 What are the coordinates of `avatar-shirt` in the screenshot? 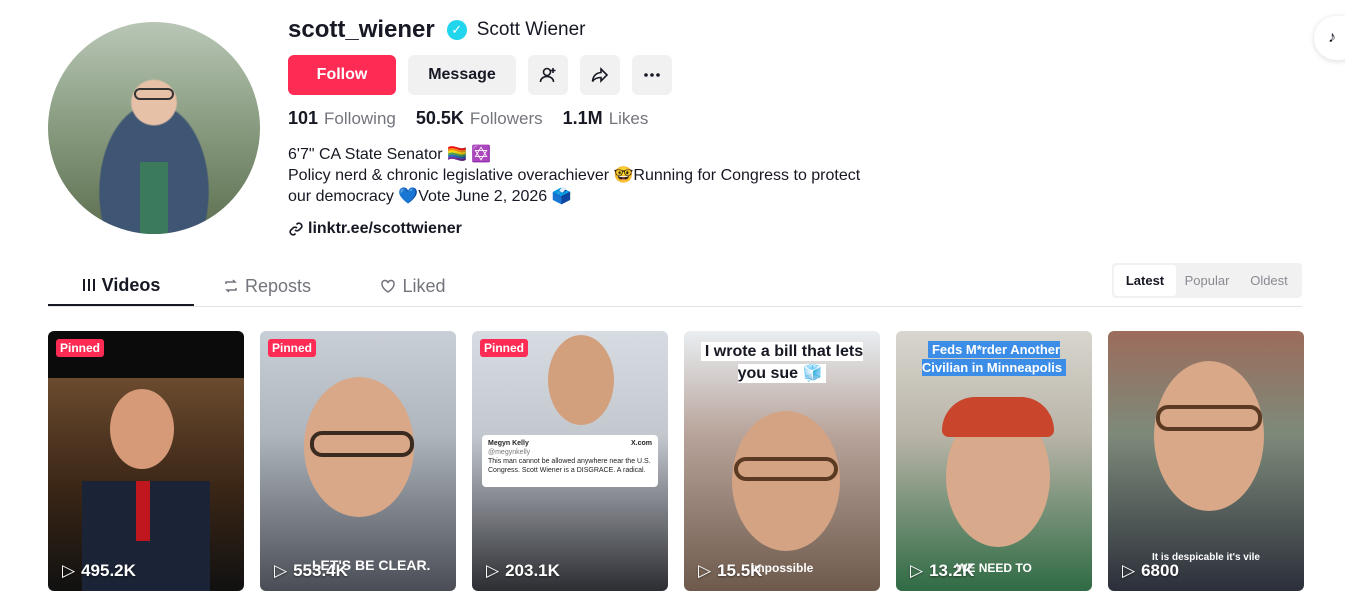 It's located at (154, 198).